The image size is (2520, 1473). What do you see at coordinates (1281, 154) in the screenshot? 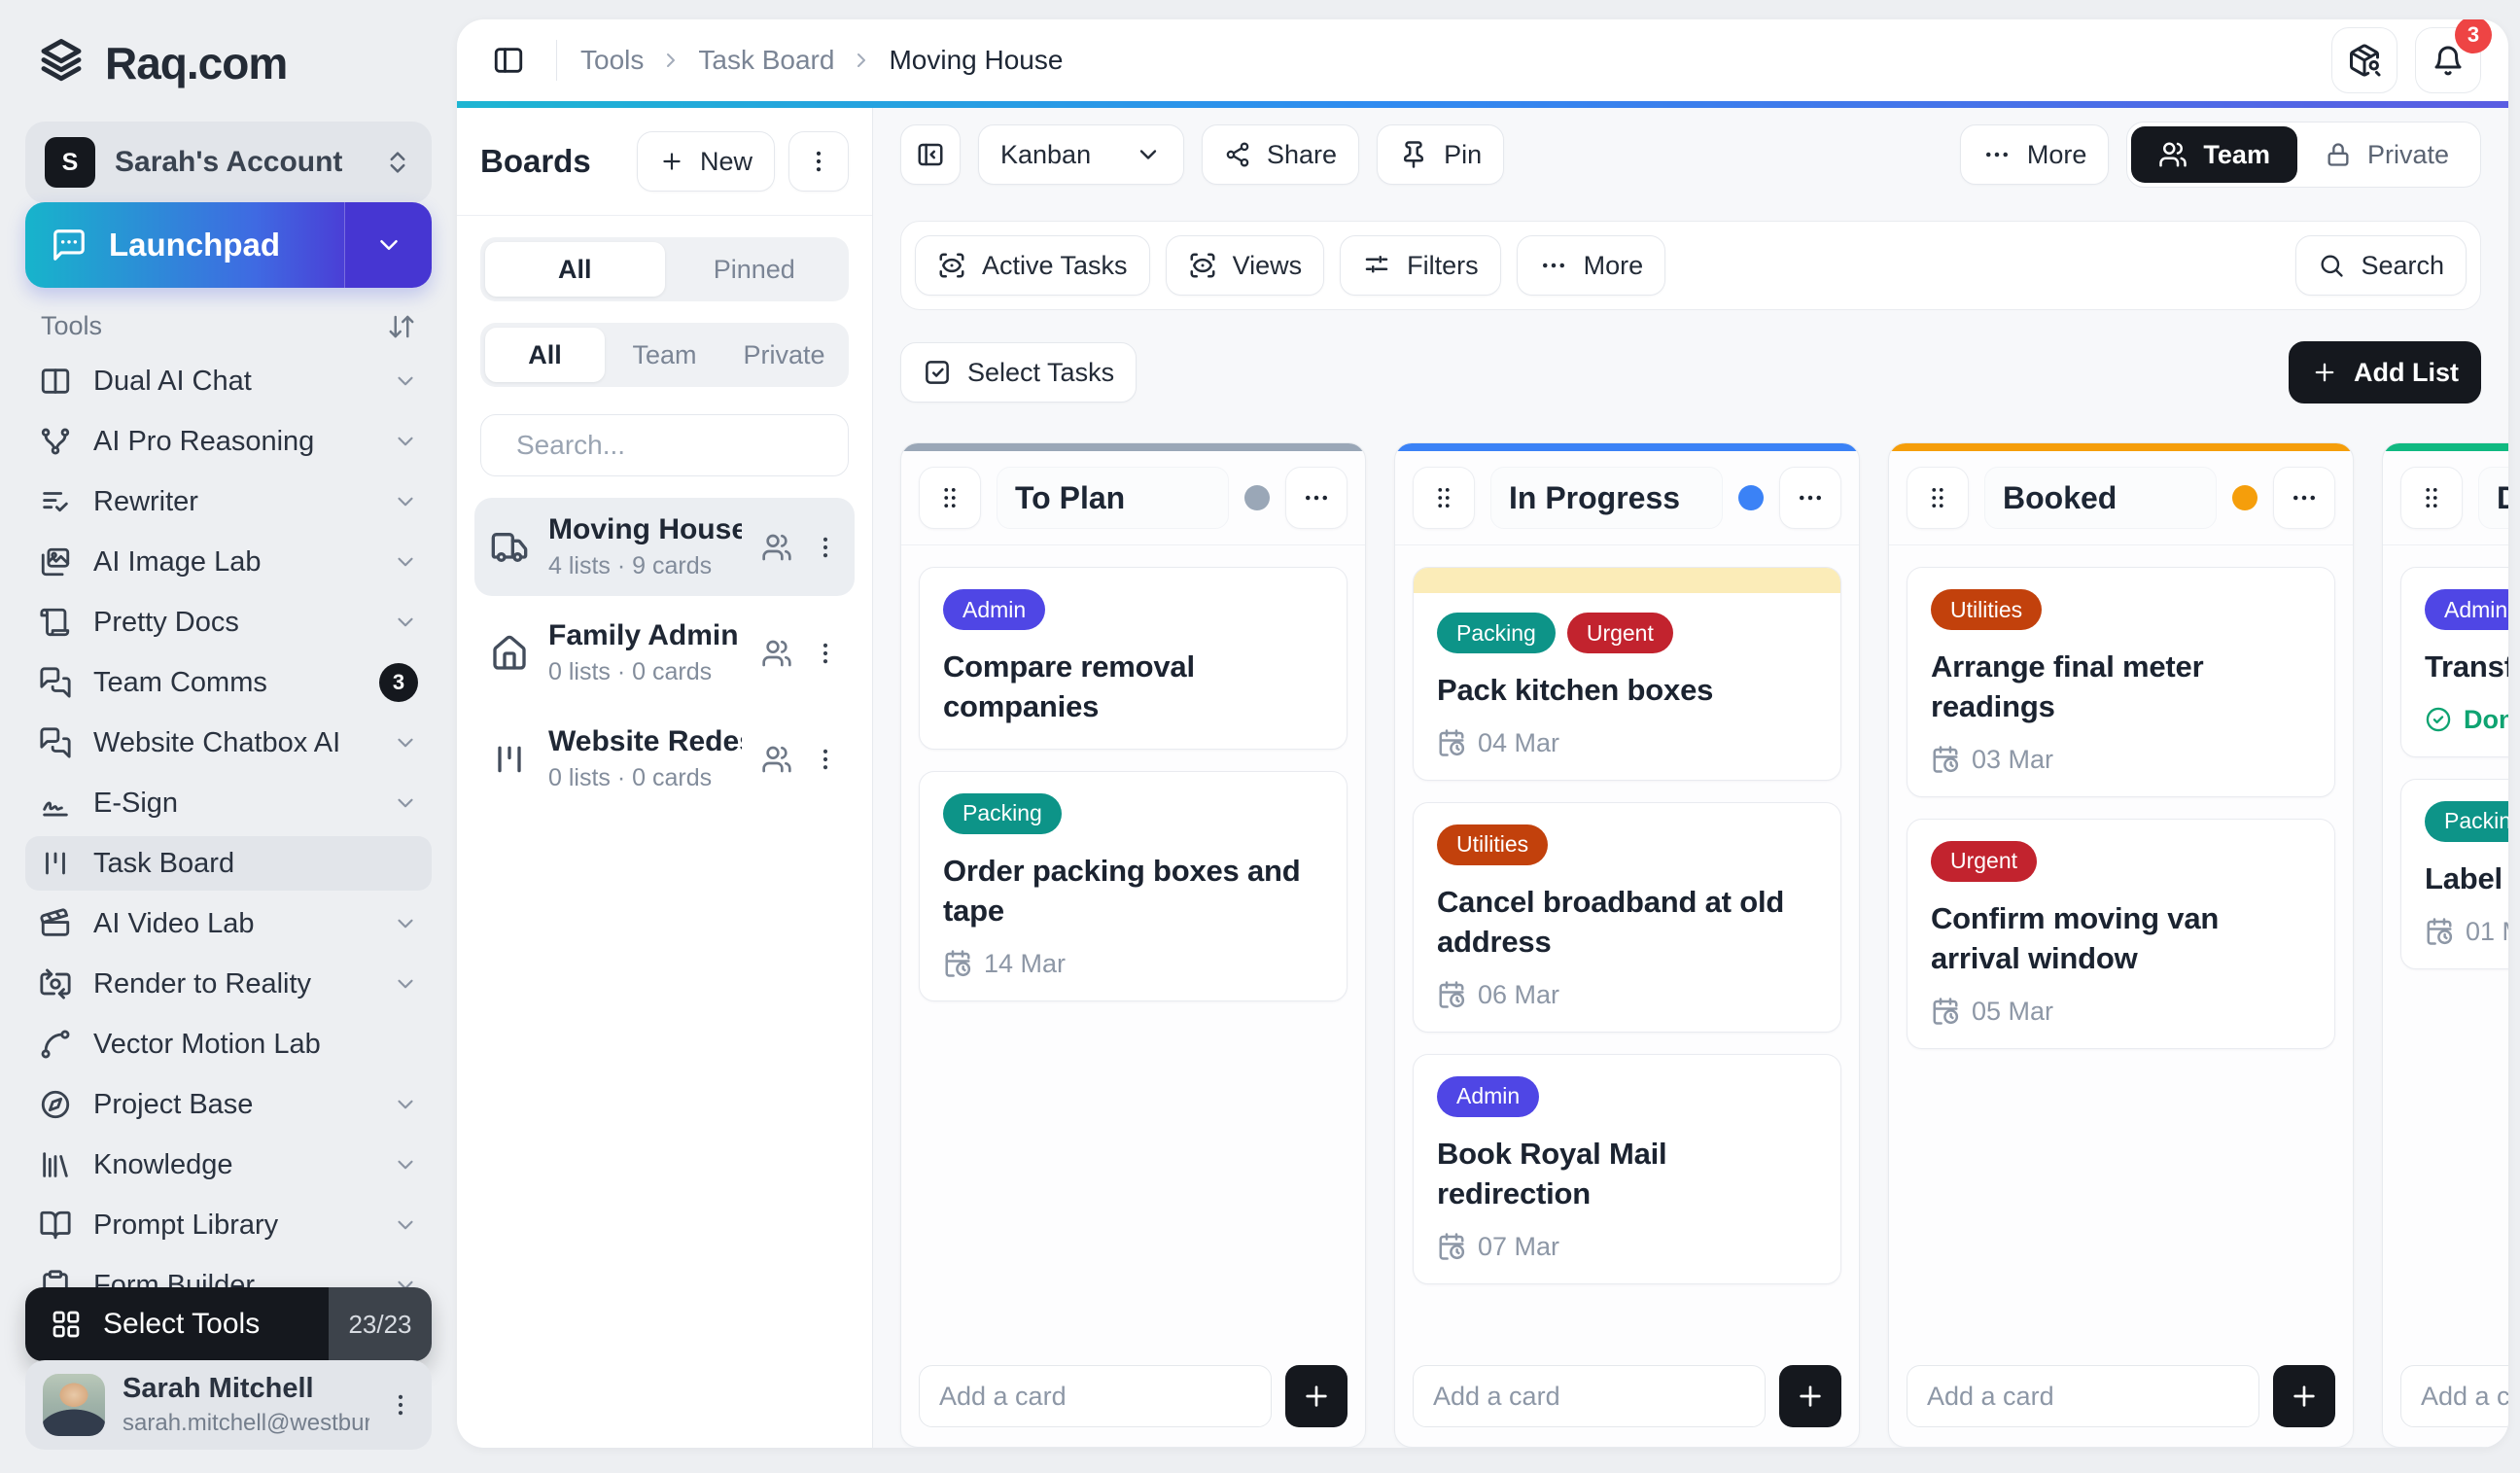
I see `share-button: Share` at bounding box center [1281, 154].